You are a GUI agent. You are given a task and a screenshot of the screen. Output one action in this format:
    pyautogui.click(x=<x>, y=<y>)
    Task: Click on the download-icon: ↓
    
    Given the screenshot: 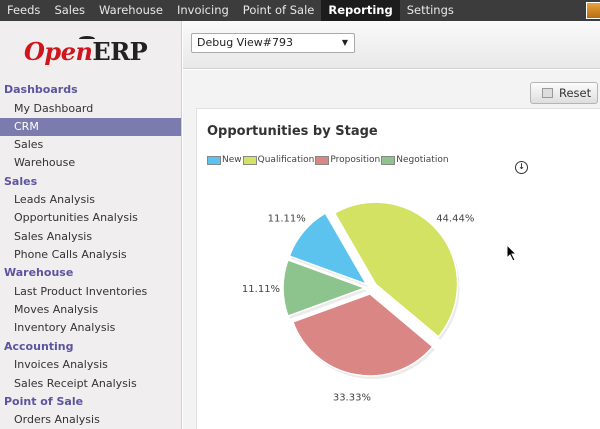 What is the action you would take?
    pyautogui.click(x=521, y=167)
    